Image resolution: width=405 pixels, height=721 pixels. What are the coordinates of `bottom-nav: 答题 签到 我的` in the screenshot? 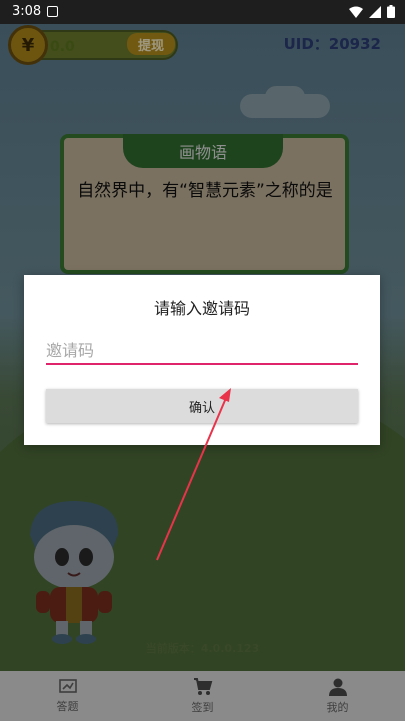 It's located at (202, 696).